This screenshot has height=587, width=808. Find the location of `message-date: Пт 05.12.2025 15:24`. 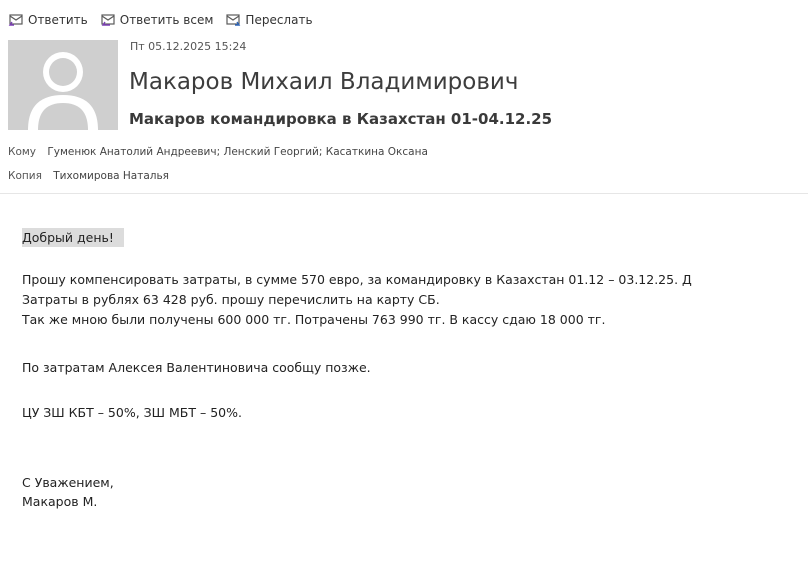

message-date: Пт 05.12.2025 15:24 is located at coordinates (188, 46).